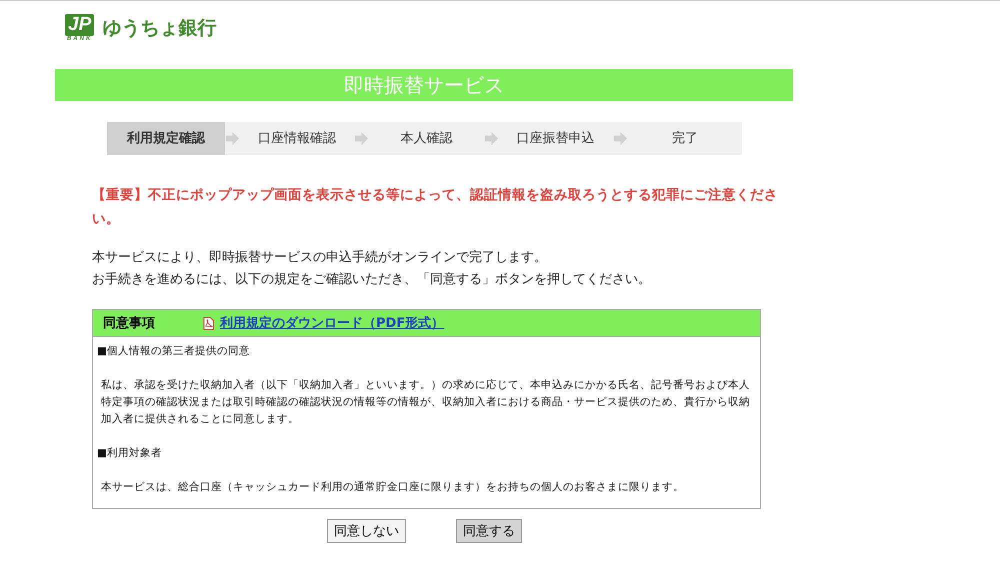 Image resolution: width=1000 pixels, height=562 pixels. Describe the element at coordinates (159, 28) in the screenshot. I see `bank-name: ゆうちょ銀行` at that location.